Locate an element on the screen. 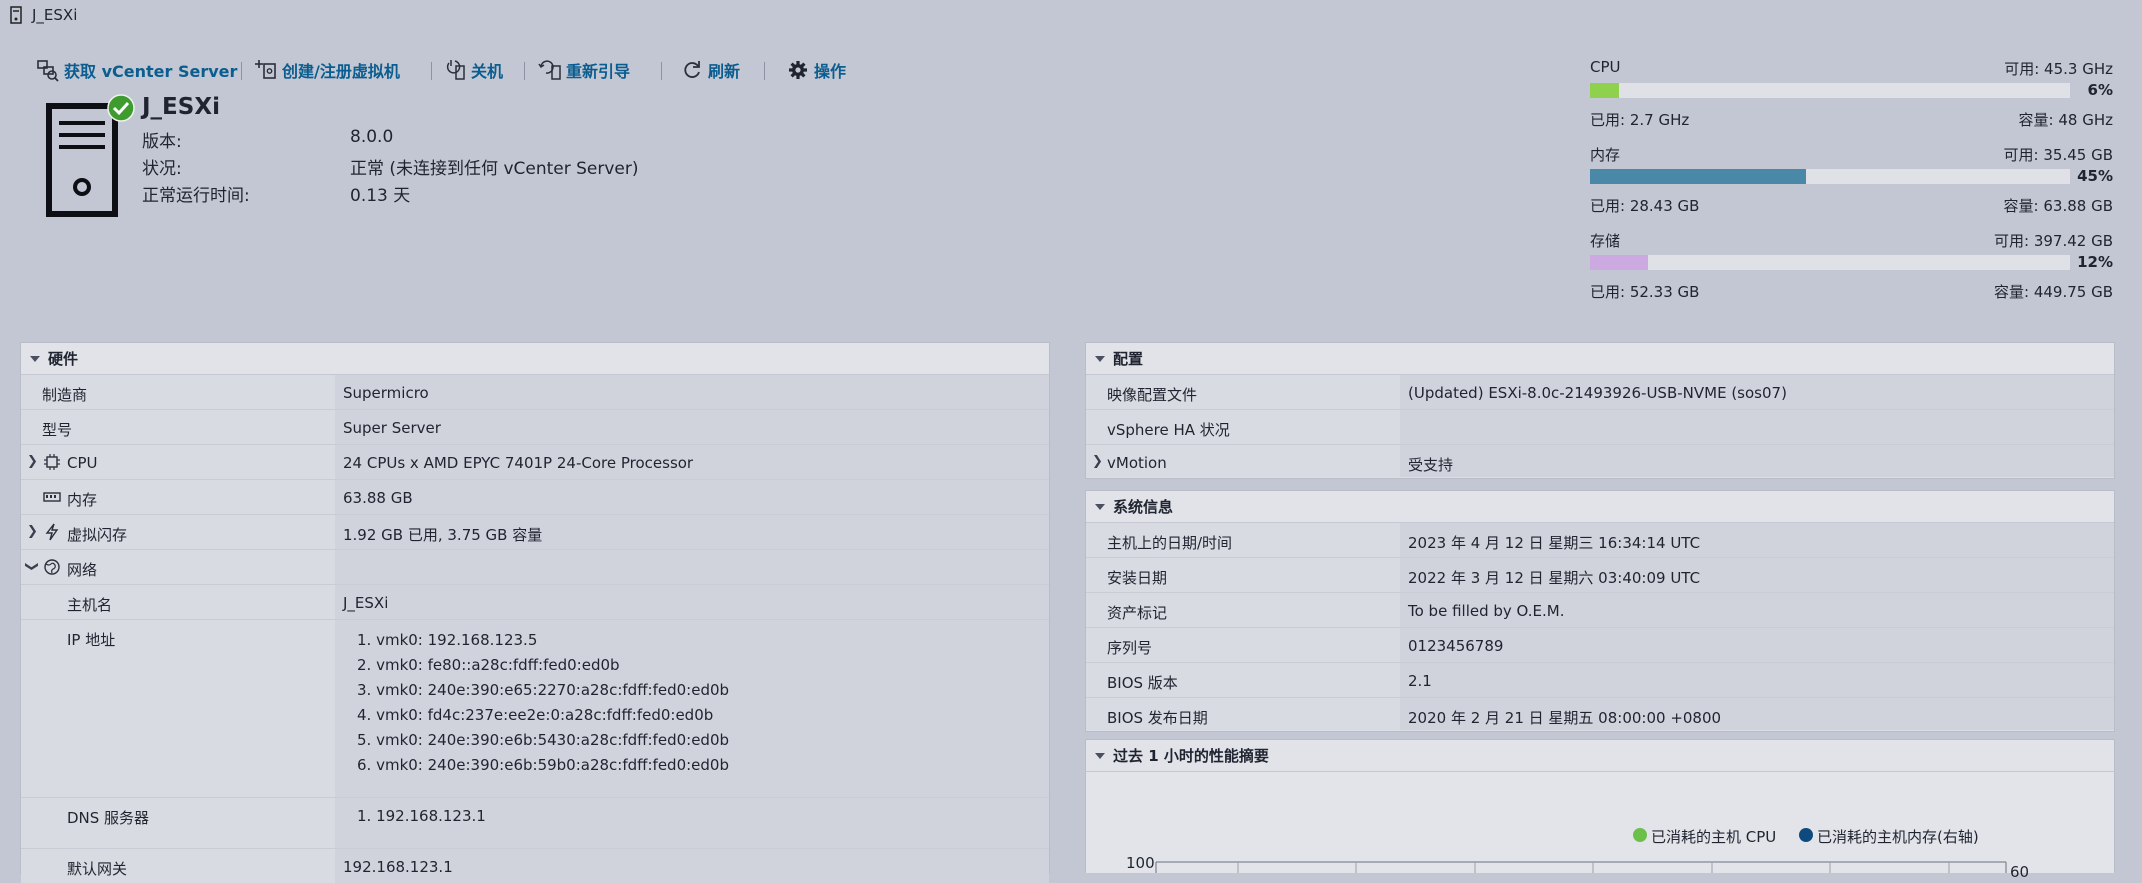 Image resolution: width=2142 pixels, height=883 pixels. network-label: 网络 is located at coordinates (82, 570).